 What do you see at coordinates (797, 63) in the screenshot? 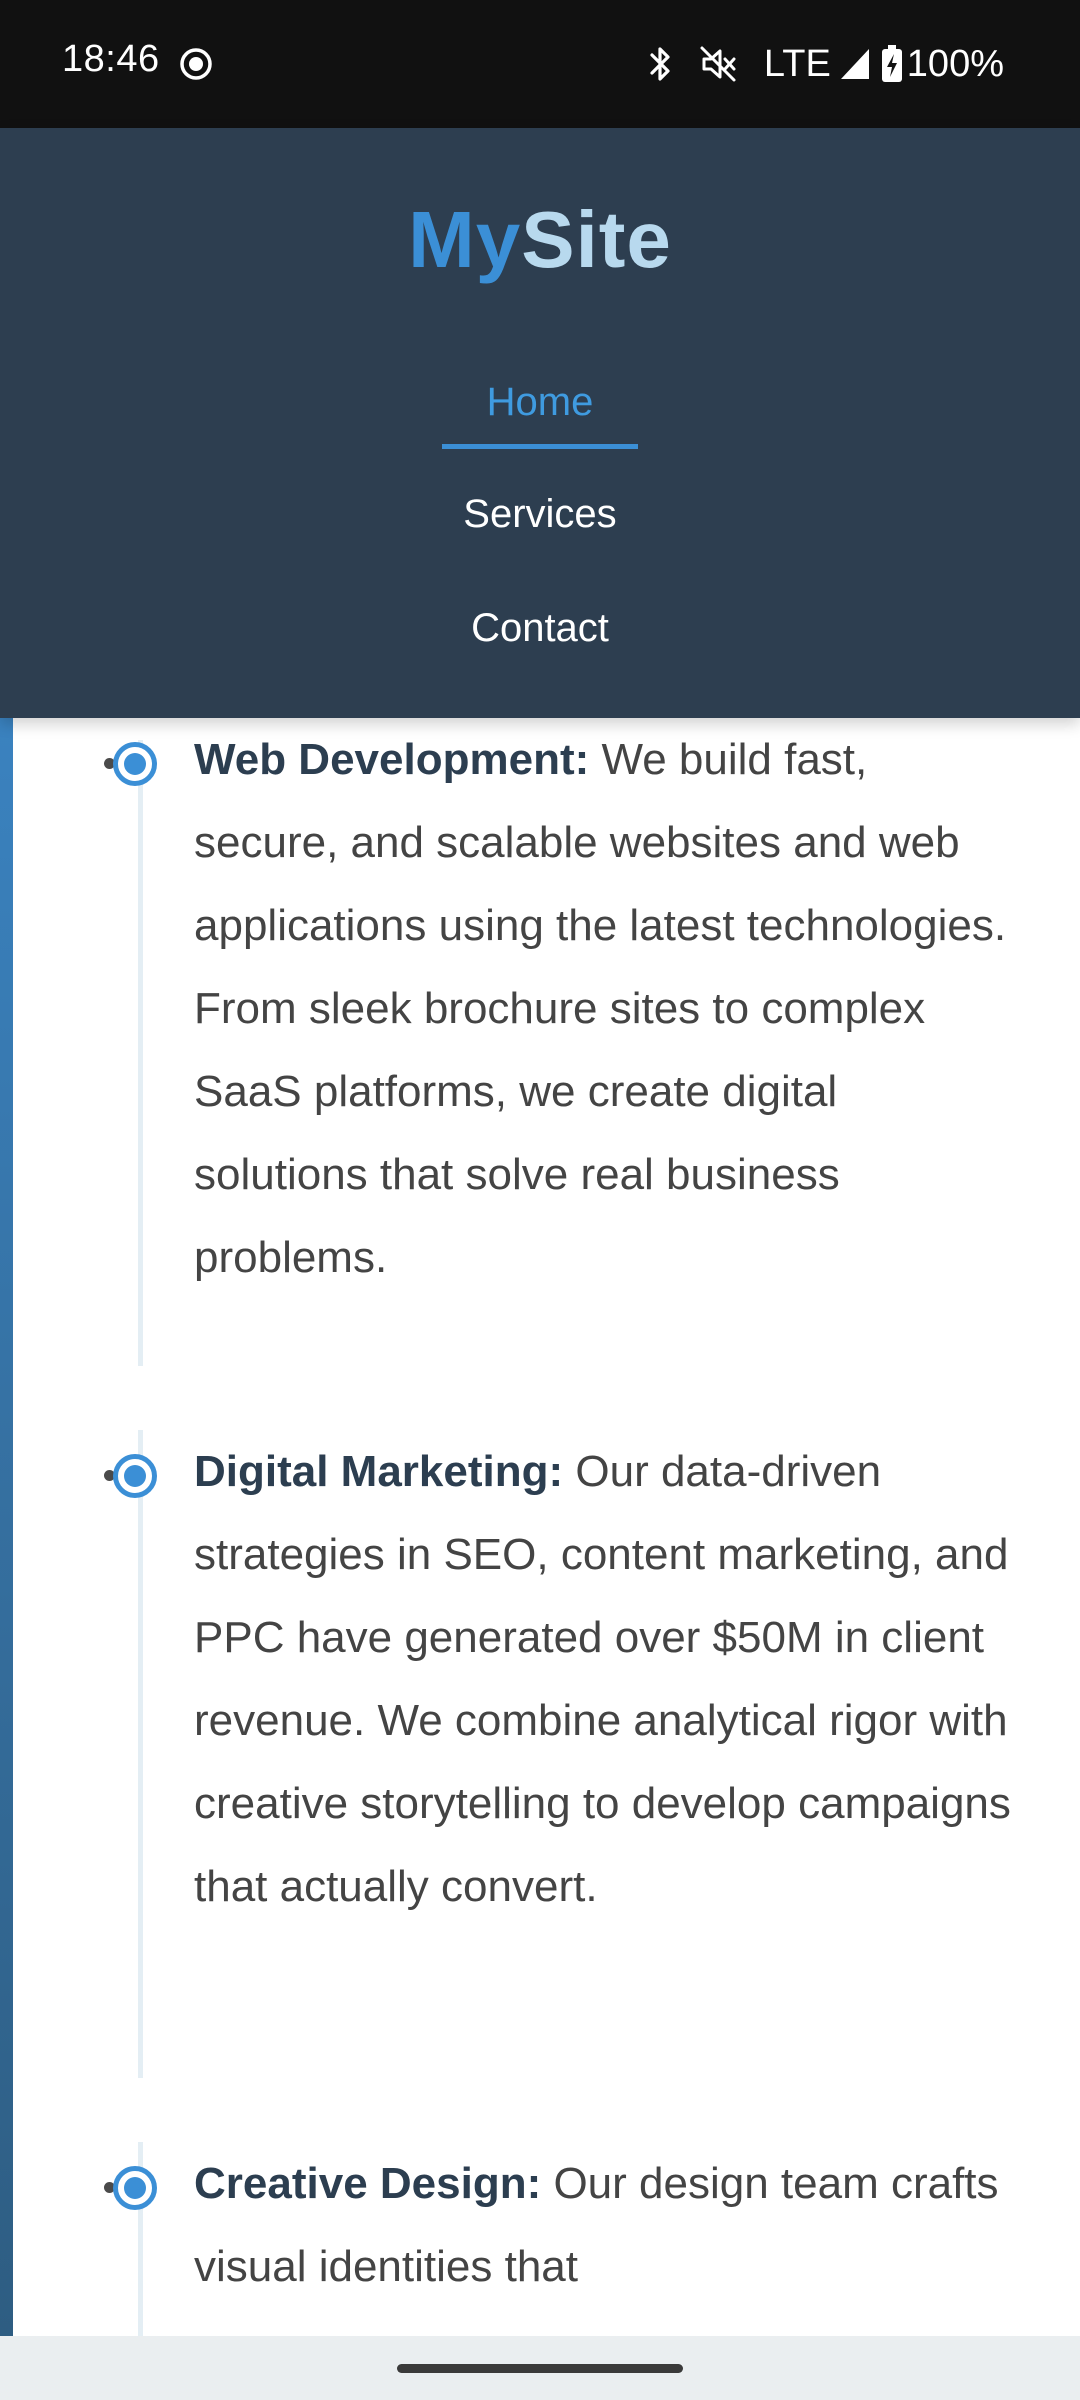
I see `network-type: LTE` at bounding box center [797, 63].